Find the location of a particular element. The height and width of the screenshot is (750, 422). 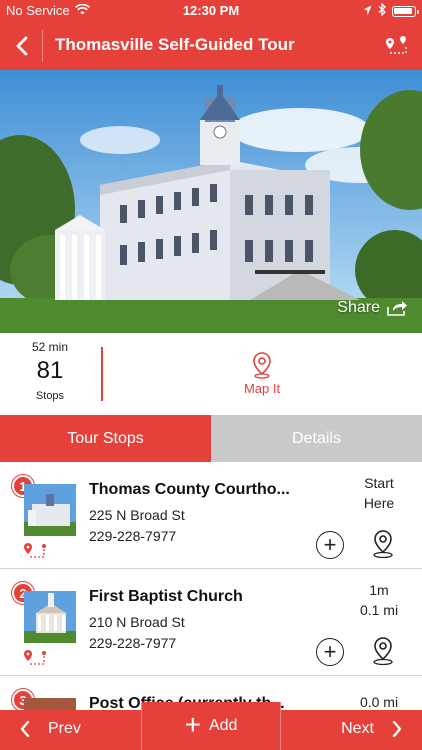

prev-button: Prev is located at coordinates (50, 729).